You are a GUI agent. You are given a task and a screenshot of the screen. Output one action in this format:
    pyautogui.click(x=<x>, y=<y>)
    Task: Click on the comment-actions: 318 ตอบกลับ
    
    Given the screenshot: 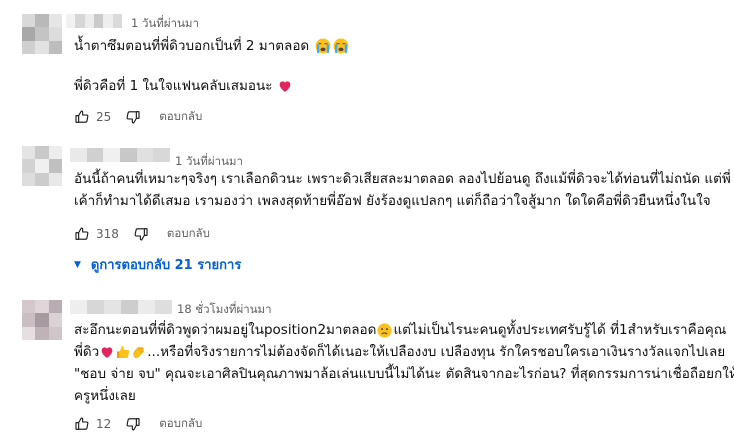 What is the action you would take?
    pyautogui.click(x=142, y=234)
    